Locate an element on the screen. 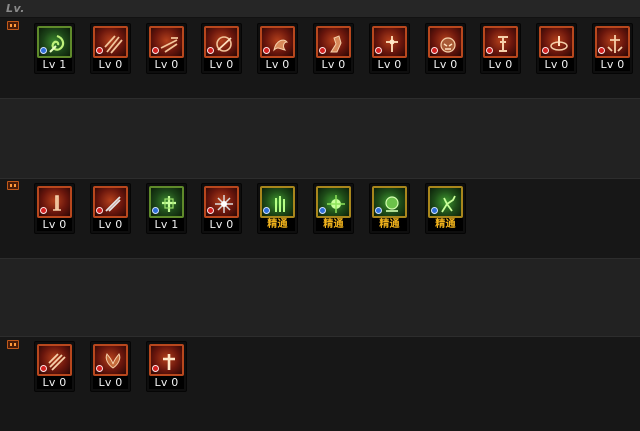 The image size is (640, 431). claw-slash-icon is located at coordinates (113, 44).